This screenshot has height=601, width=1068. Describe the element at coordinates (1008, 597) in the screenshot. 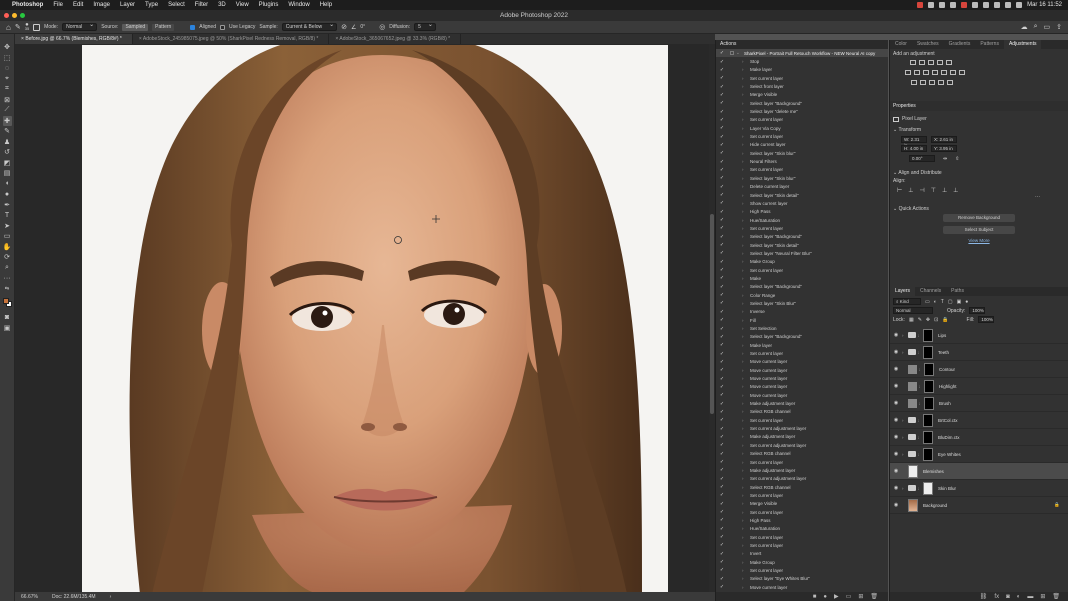

I see `add-mask-icon: ◙` at that location.